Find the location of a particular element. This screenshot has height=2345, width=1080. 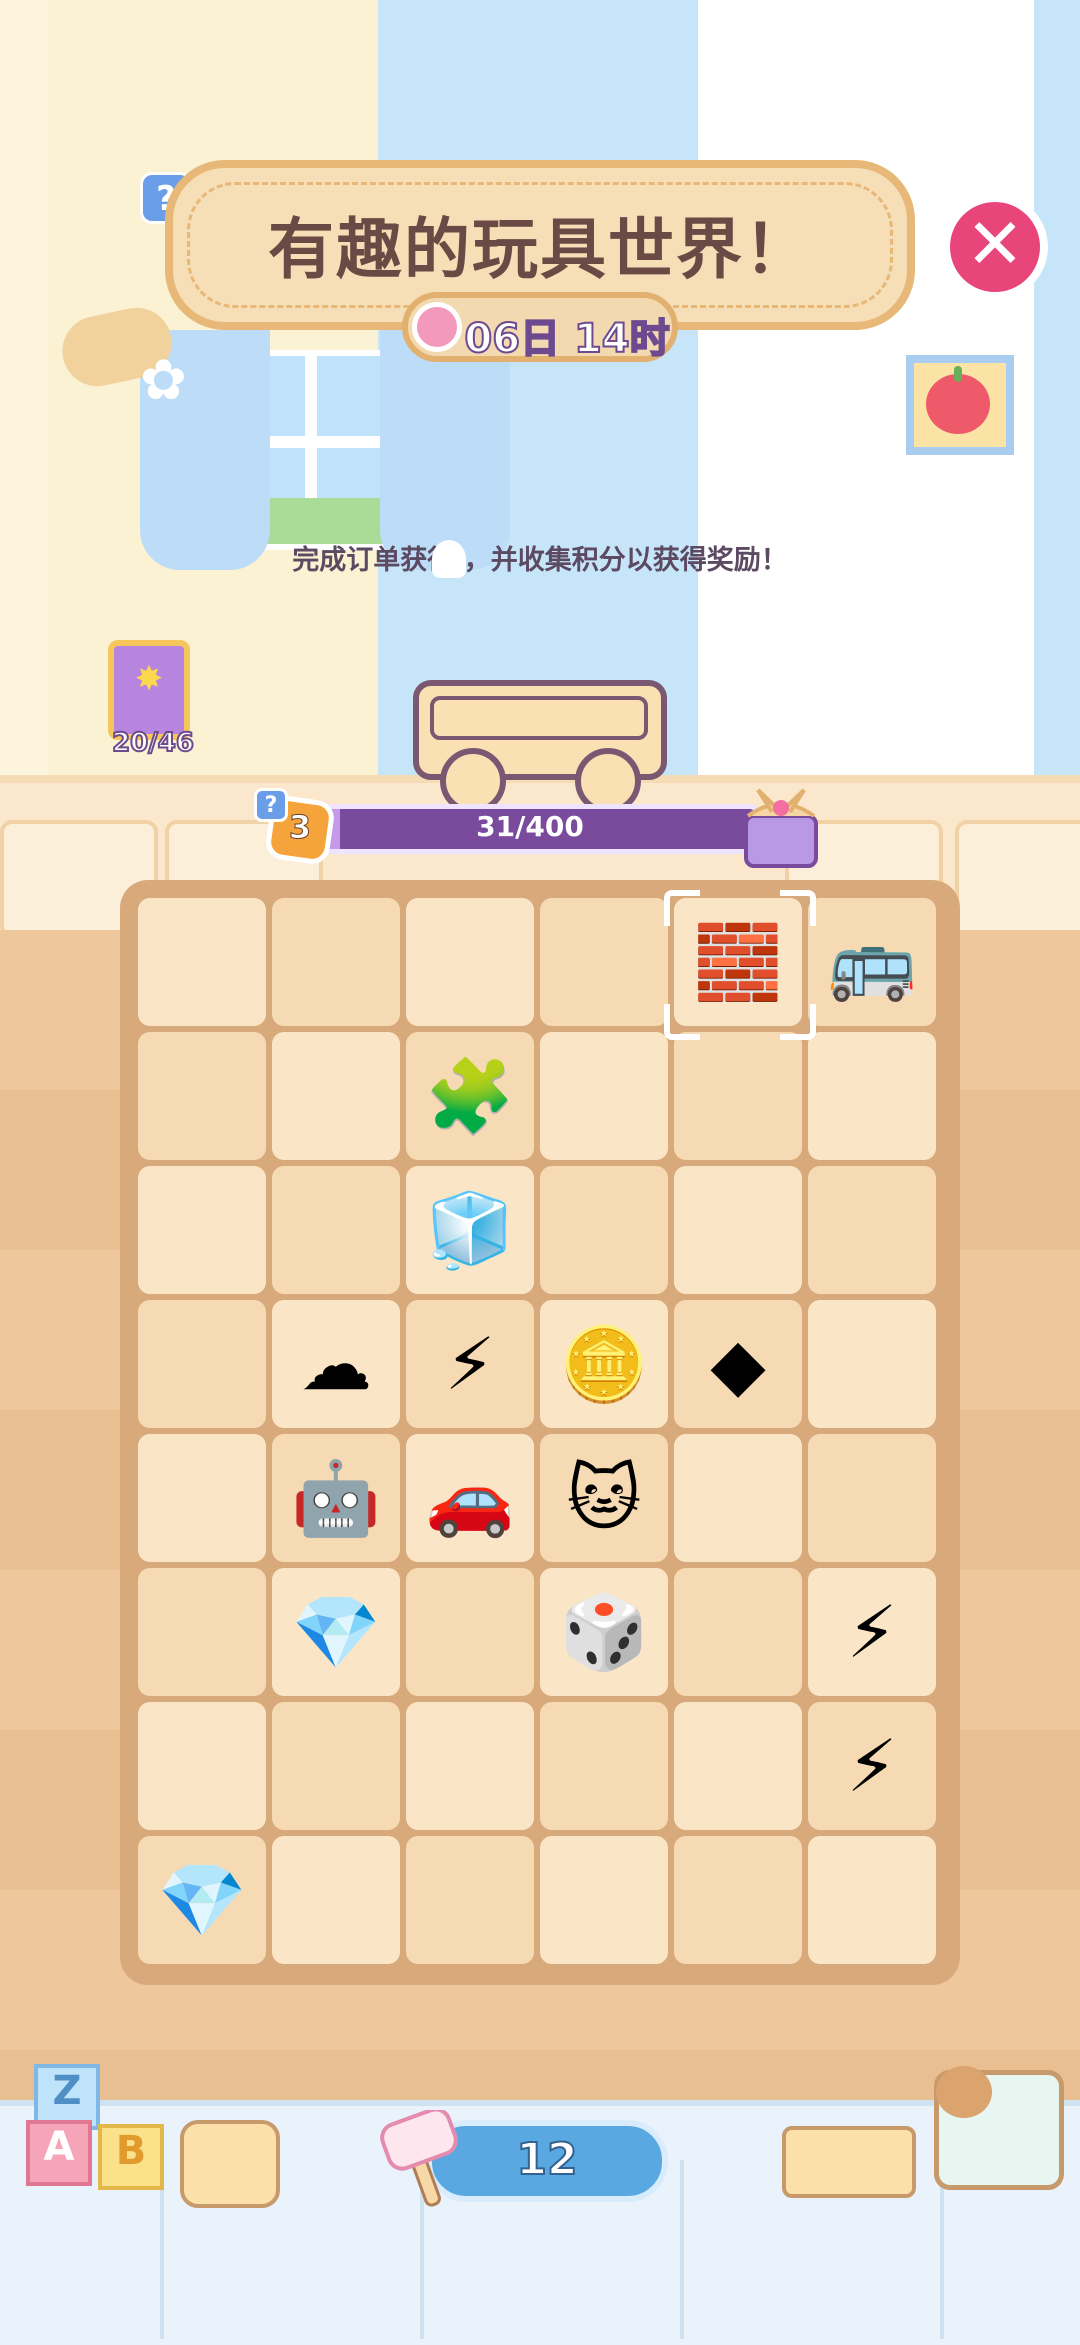

pink-gem-icon: 💎 is located at coordinates (202, 1900).